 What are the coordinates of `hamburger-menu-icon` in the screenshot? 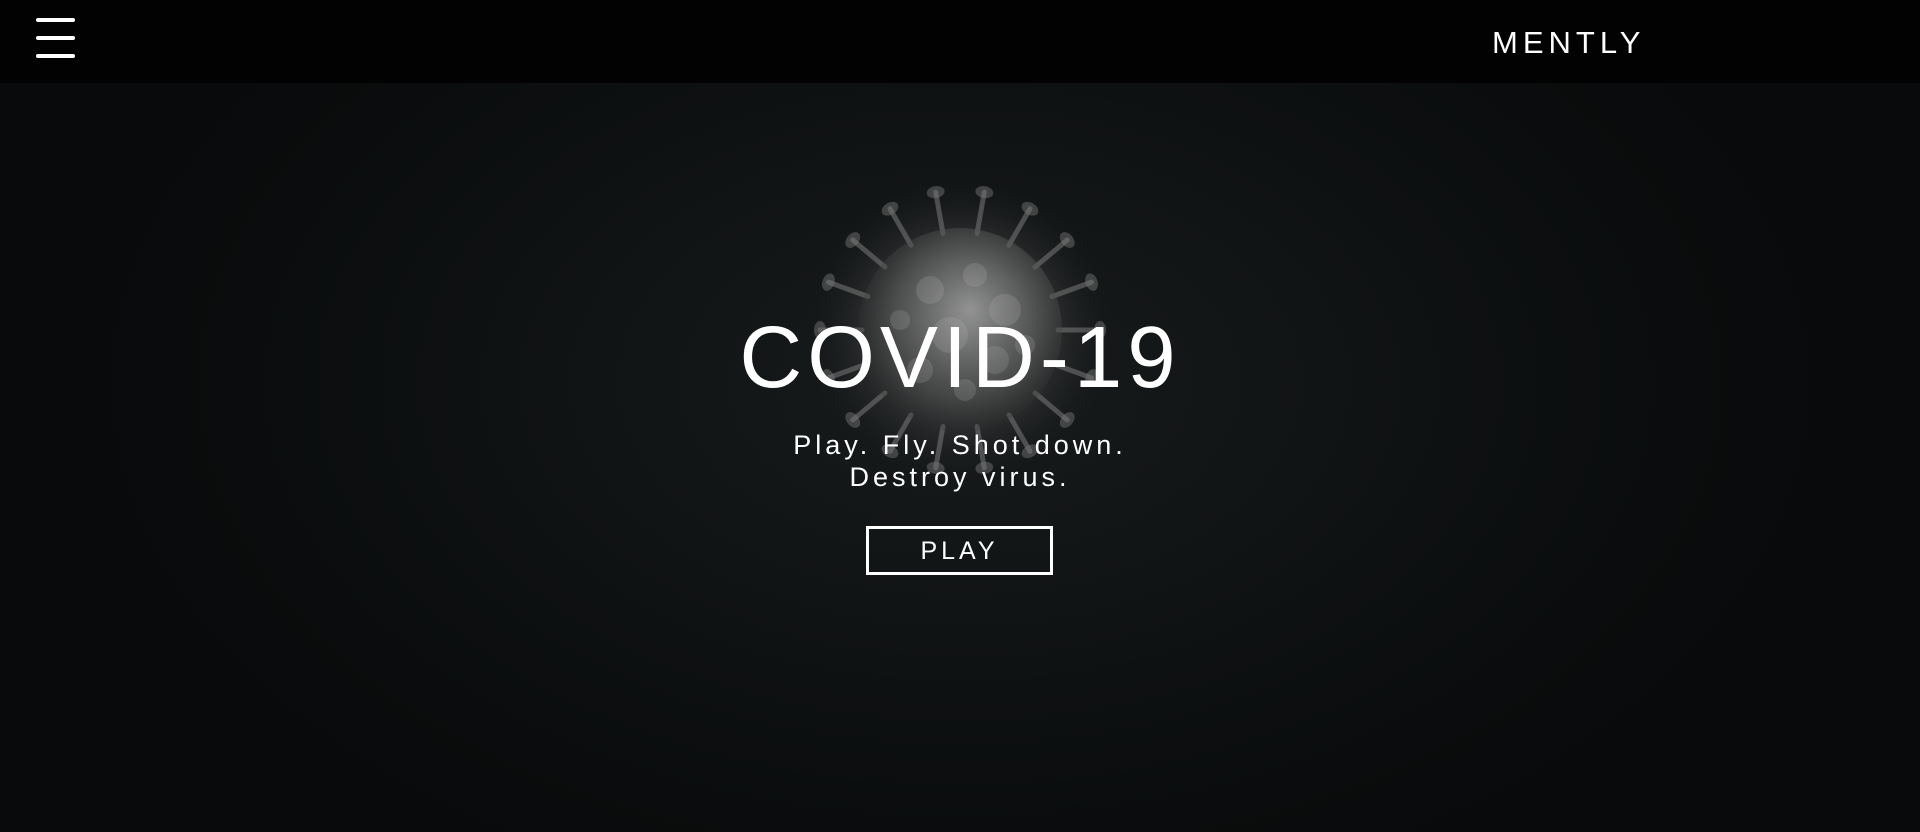 It's located at (56, 39).